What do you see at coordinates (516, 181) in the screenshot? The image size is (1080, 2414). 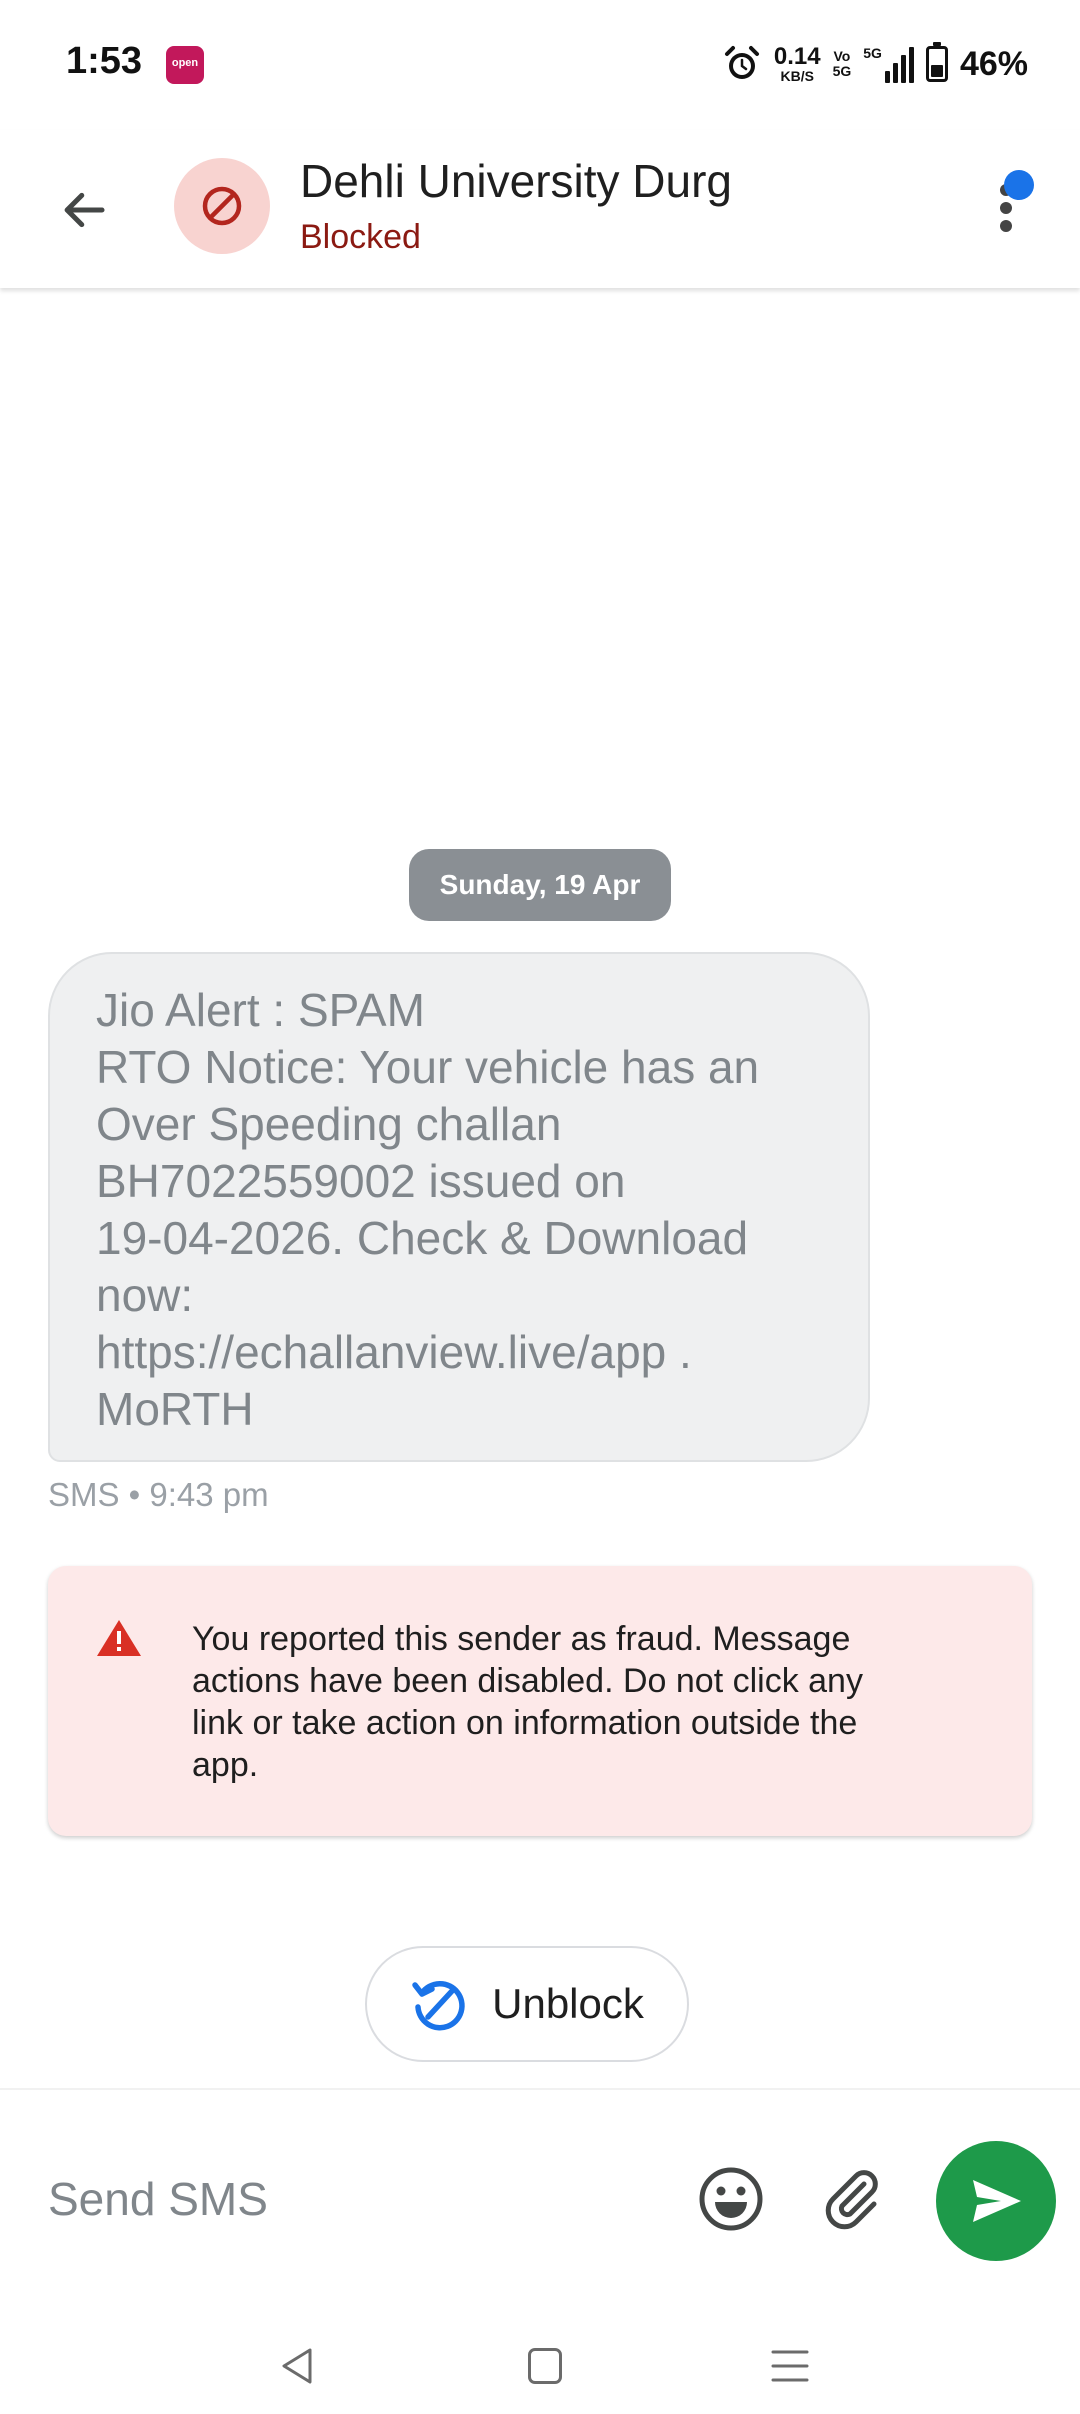 I see `contact-name: Dehli University Durg` at bounding box center [516, 181].